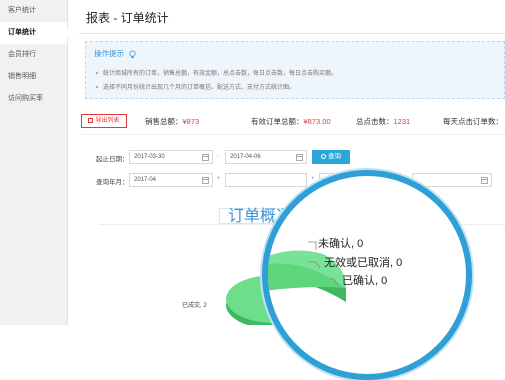 The image size is (505, 380). Describe the element at coordinates (107, 121) in the screenshot. I see `export-label: 导出列表` at that location.